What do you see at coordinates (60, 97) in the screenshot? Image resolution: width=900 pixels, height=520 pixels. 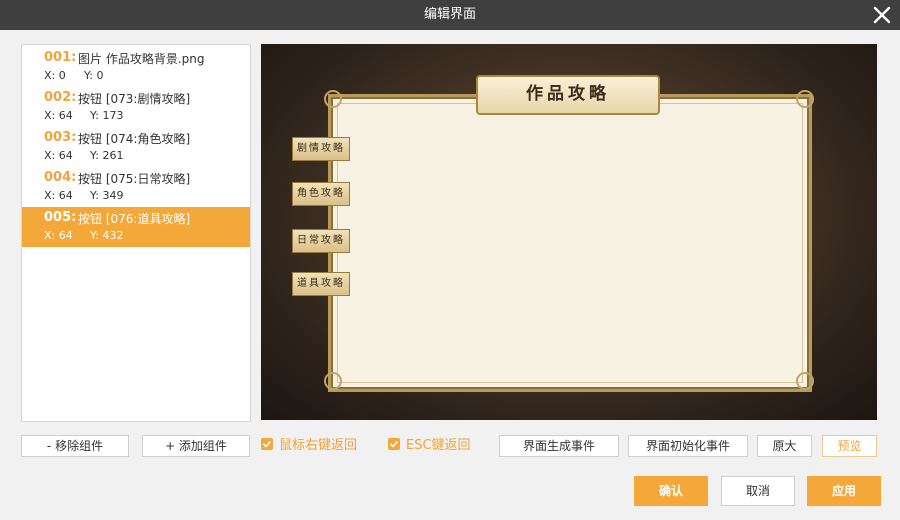 I see `item-index: 002:` at bounding box center [60, 97].